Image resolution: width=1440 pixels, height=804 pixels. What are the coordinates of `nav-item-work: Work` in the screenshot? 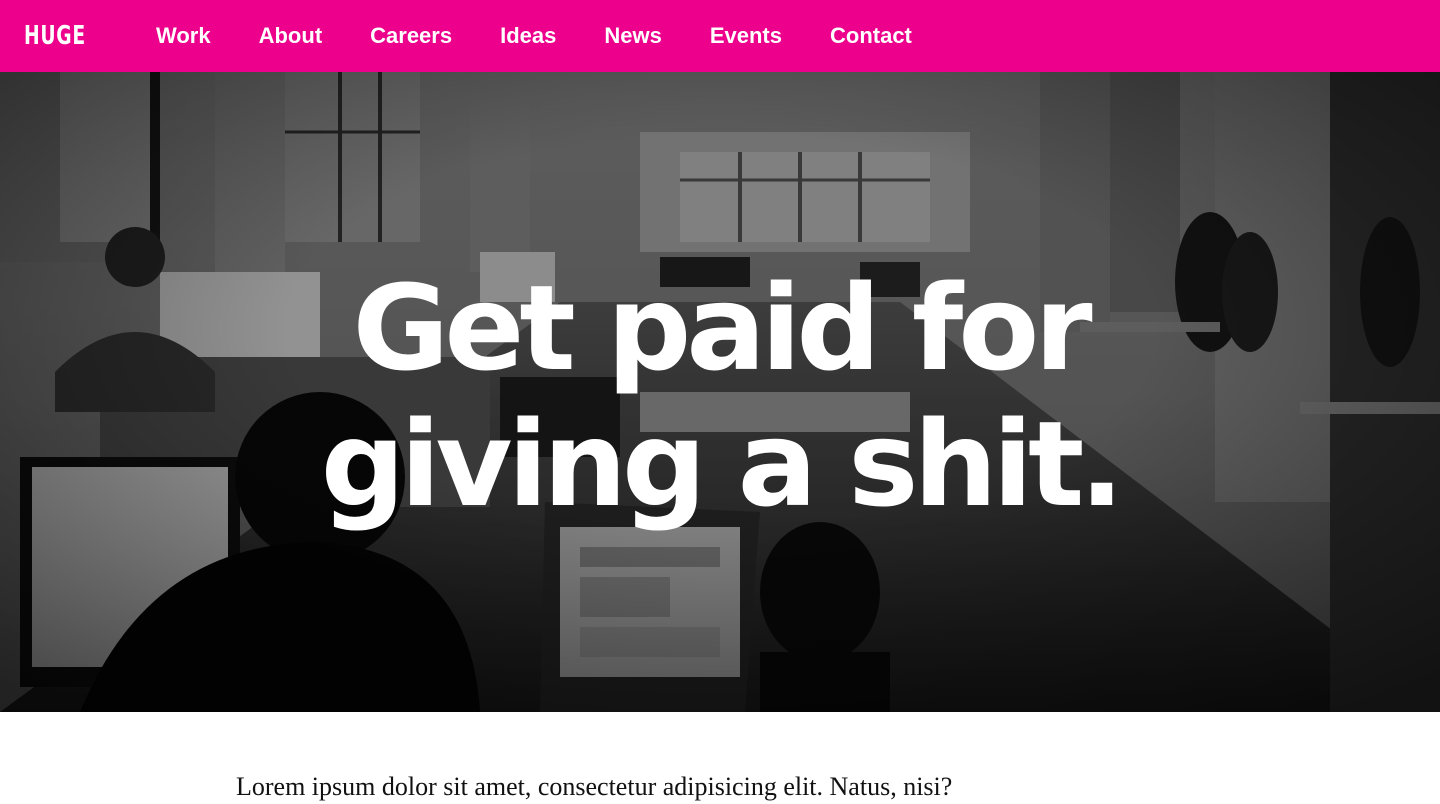 It's located at (183, 36).